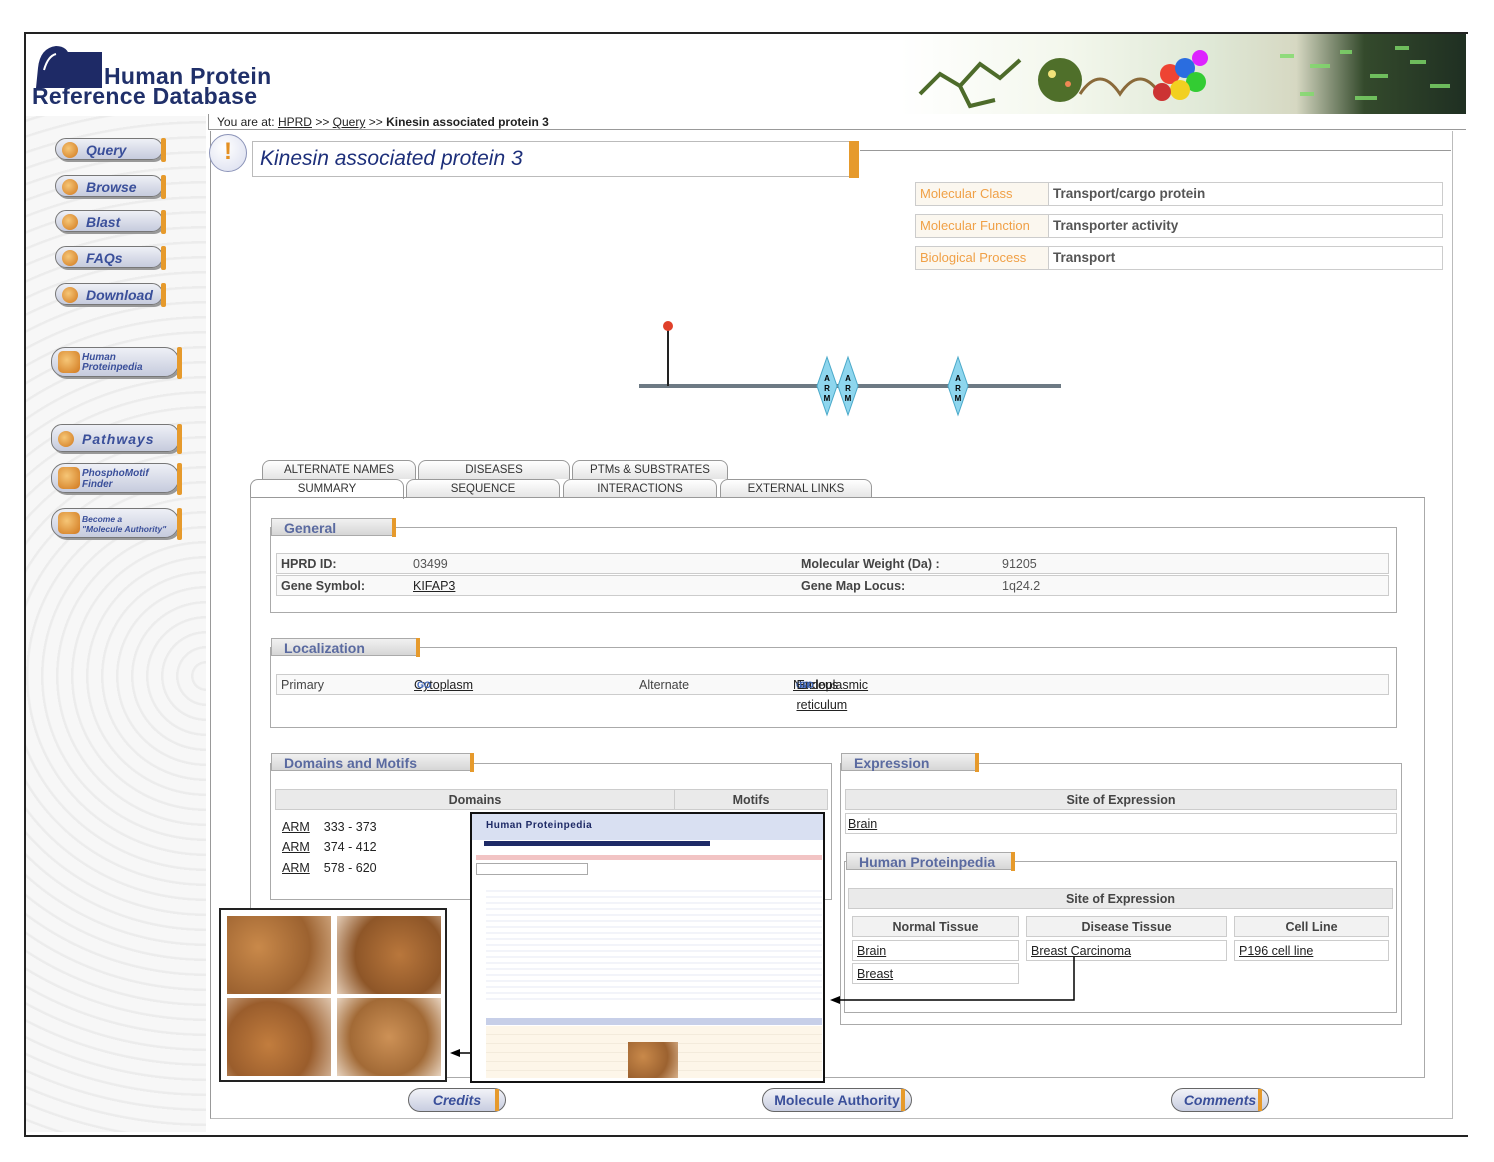 The width and height of the screenshot is (1494, 1162). Describe the element at coordinates (958, 386) in the screenshot. I see `arm-domain-3: A R M` at that location.